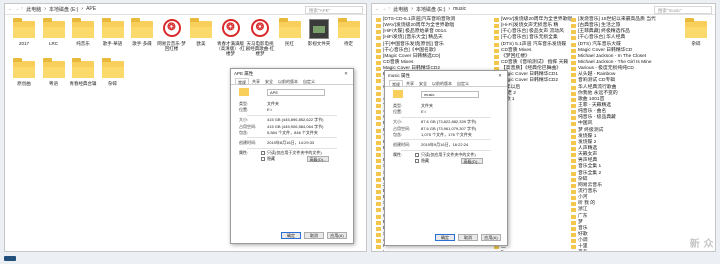  What do you see at coordinates (260, 37) in the screenshot?
I see `folder-tile: ❂ 天马电影电视剧经典歌曲-红楼梦` at bounding box center [260, 37].